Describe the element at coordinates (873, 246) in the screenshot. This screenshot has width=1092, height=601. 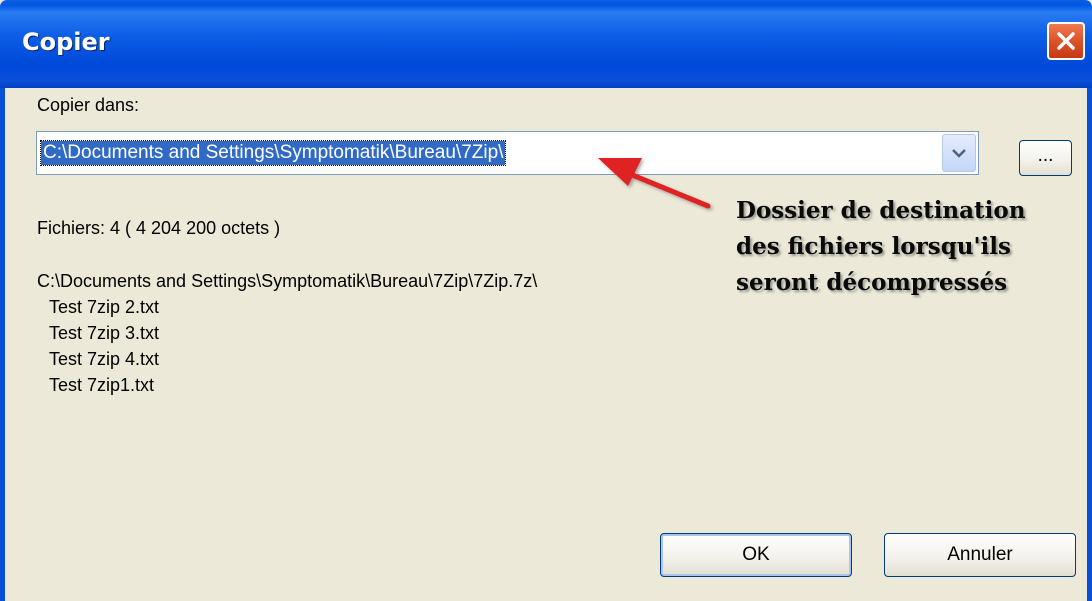
I see `annotation-line: des fichiers lorsqu'ils` at that location.